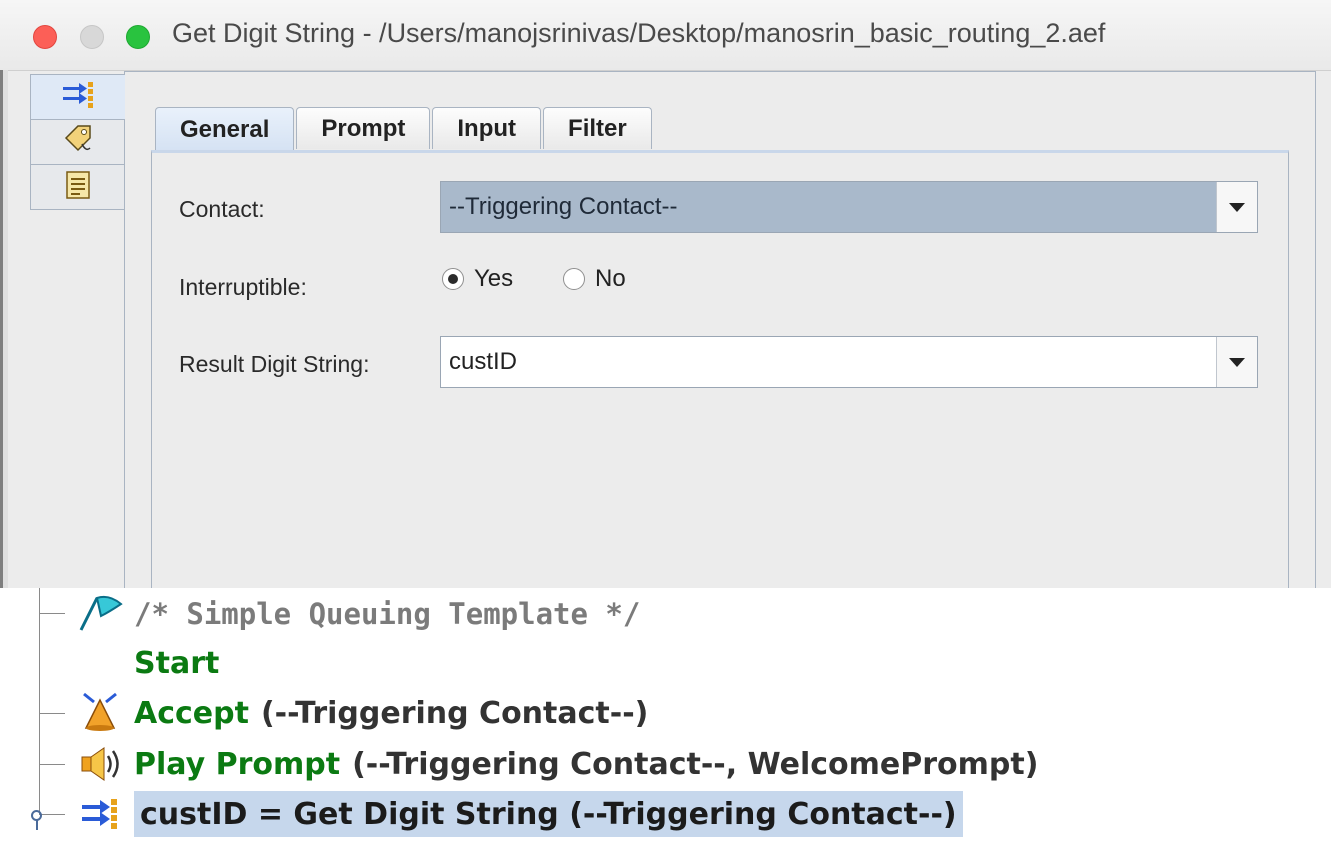 The image size is (1331, 843). What do you see at coordinates (237, 764) in the screenshot?
I see `play-prompt-step-label: Play Prompt` at bounding box center [237, 764].